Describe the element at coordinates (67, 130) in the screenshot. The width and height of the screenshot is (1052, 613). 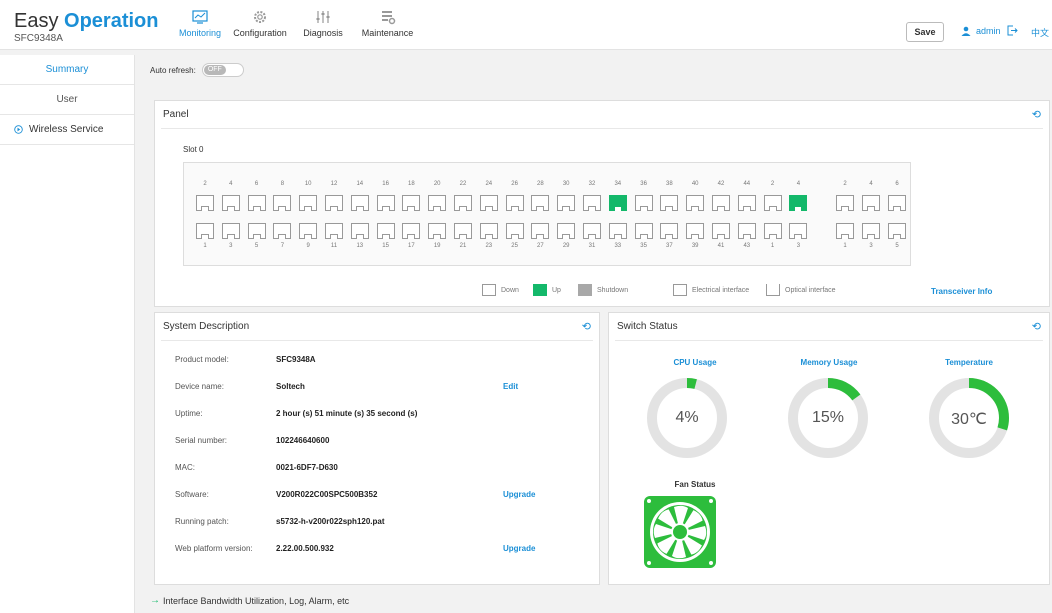
I see `sidebar-item-wireless-service: Wireless Service` at that location.